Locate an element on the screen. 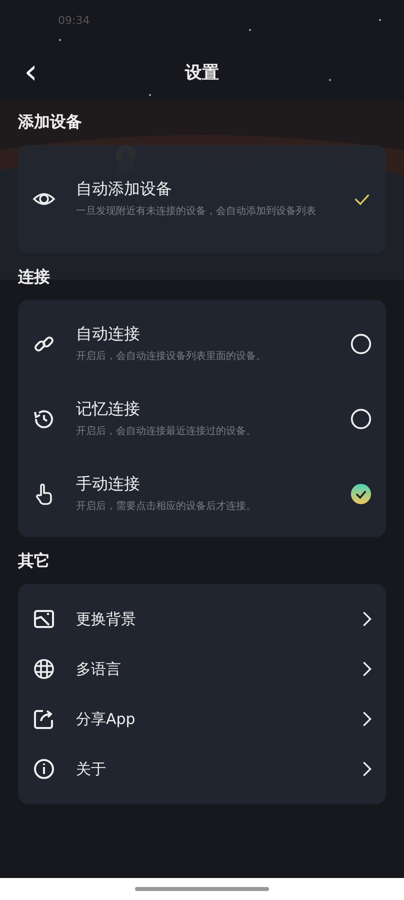  setting-description: 一旦发现附近有未连接的设备，会自动添加到设备列表 is located at coordinates (196, 212).